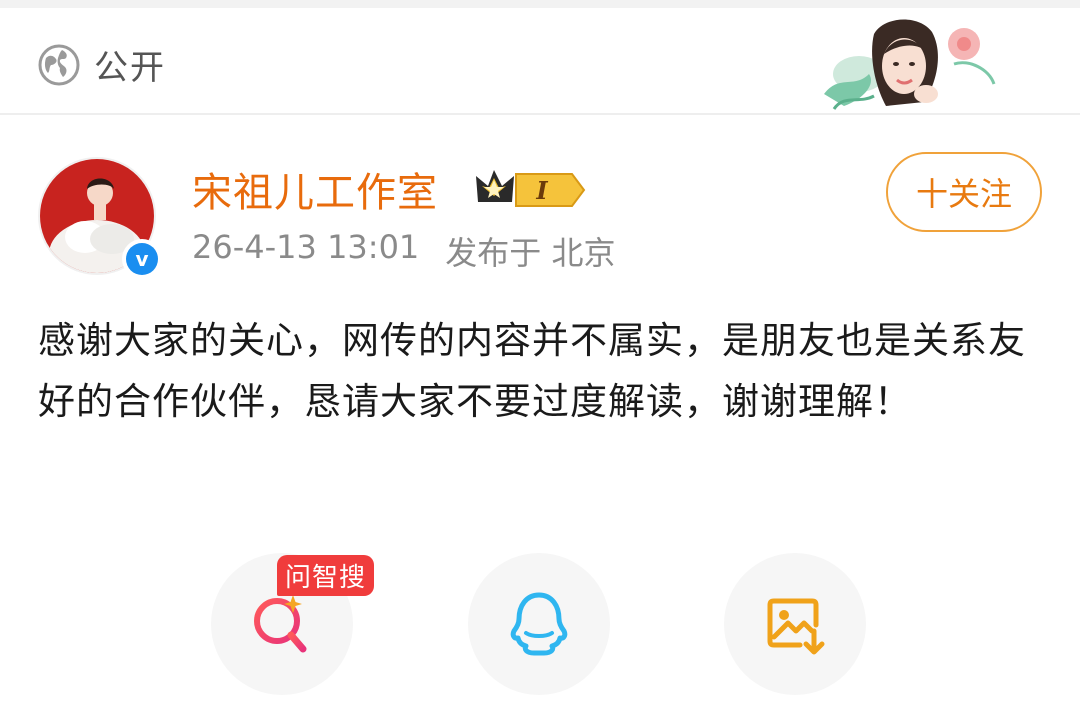 The image size is (1080, 701). I want to click on follow-button: 十关注, so click(964, 192).